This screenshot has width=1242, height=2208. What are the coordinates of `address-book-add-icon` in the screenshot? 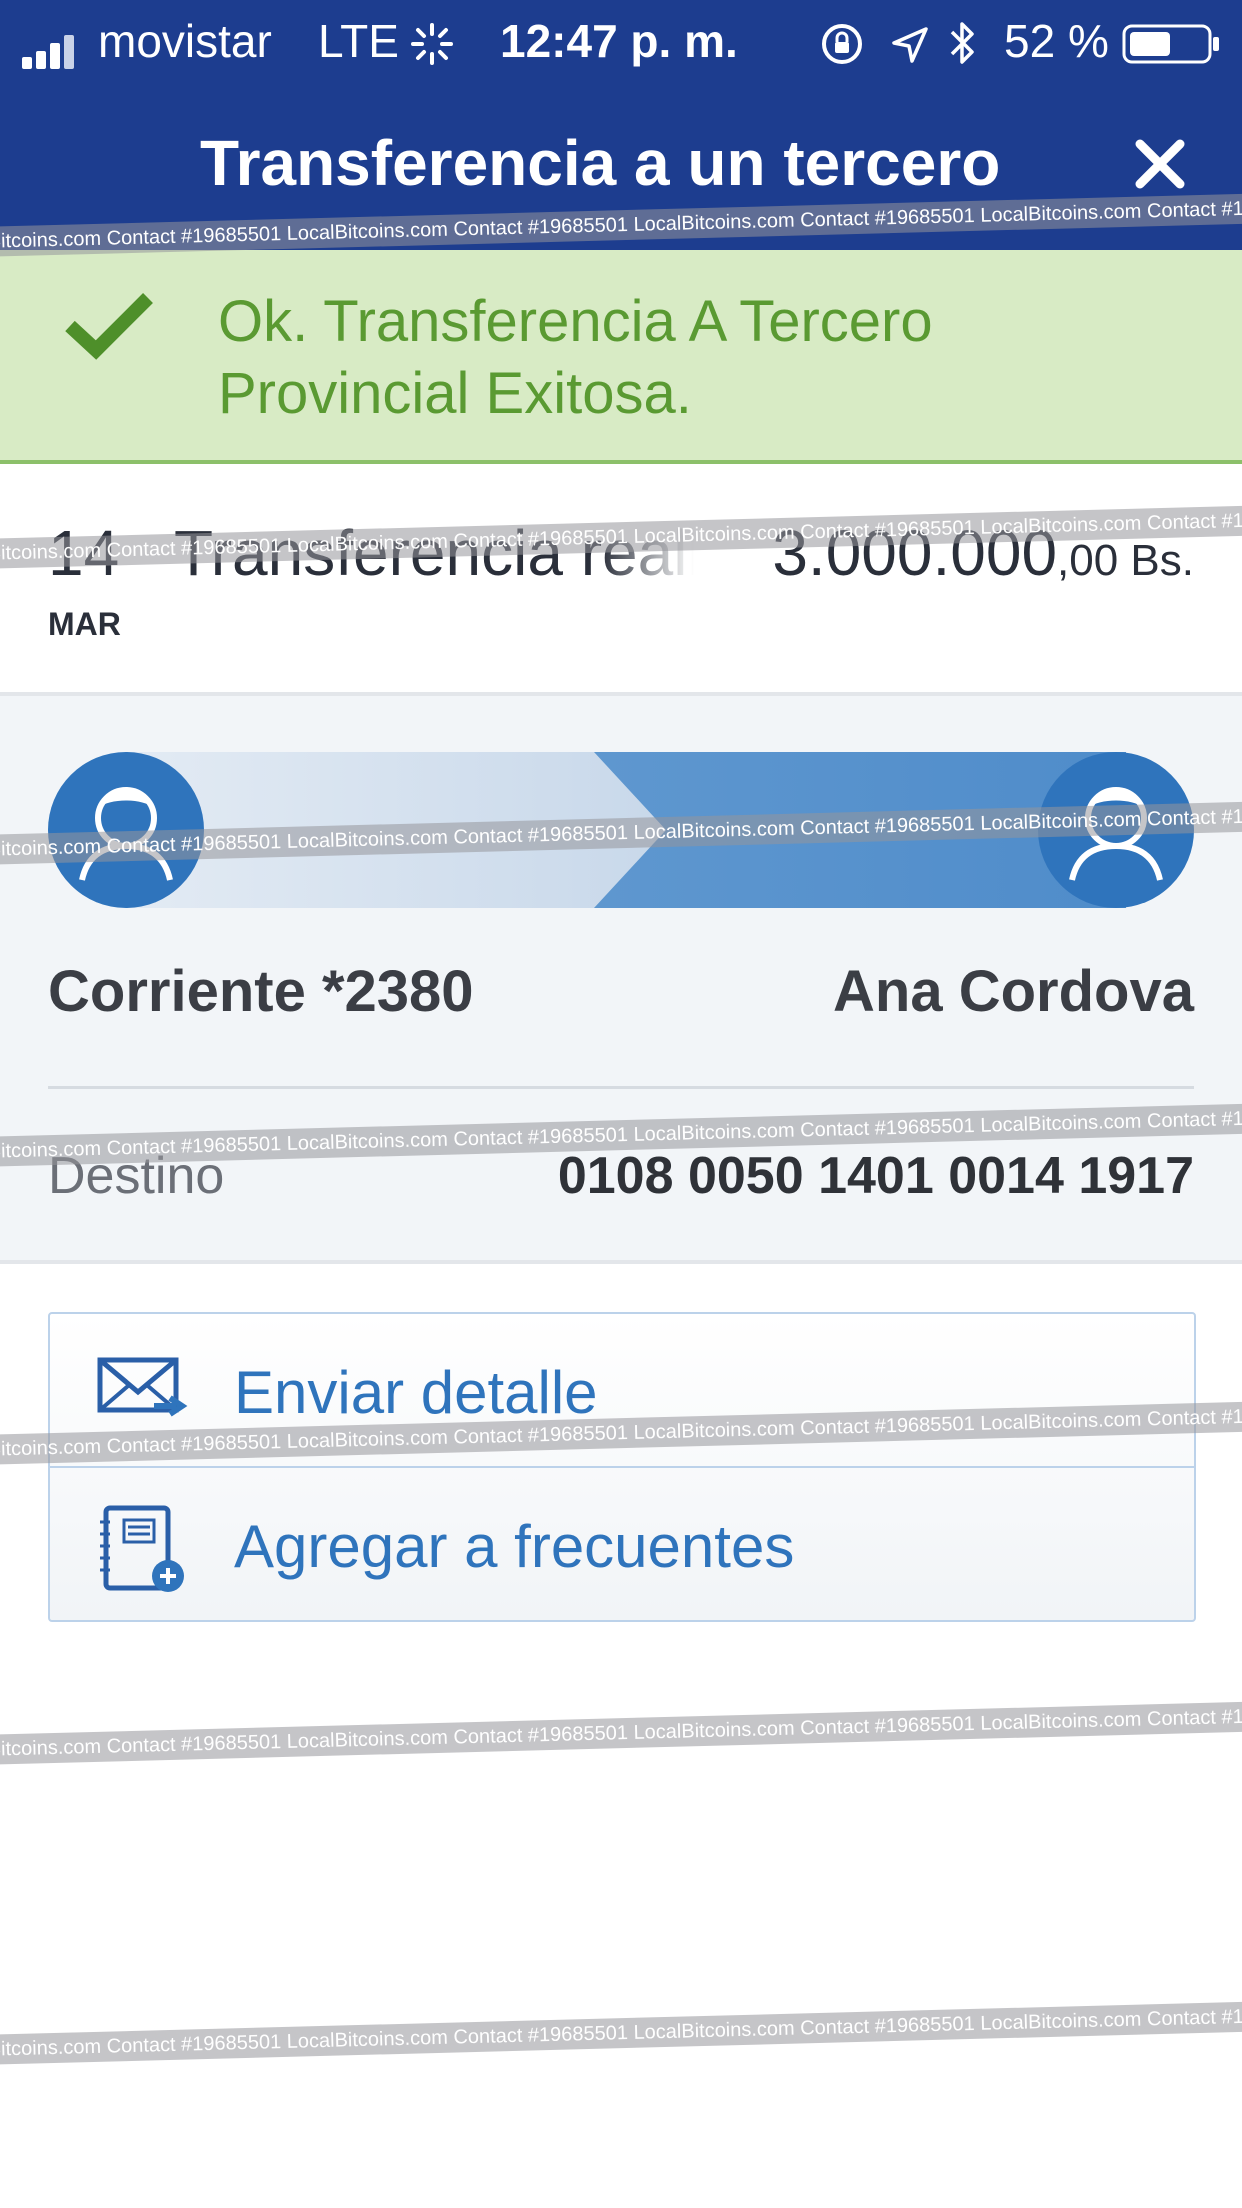 It's located at (142, 1552).